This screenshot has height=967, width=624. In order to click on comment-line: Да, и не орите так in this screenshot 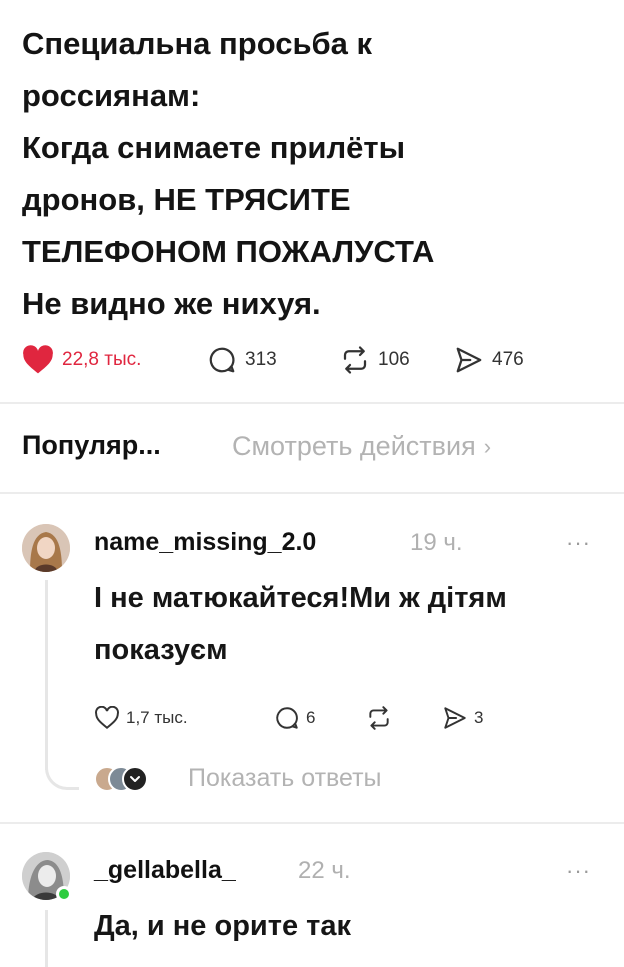, I will do `click(222, 926)`.